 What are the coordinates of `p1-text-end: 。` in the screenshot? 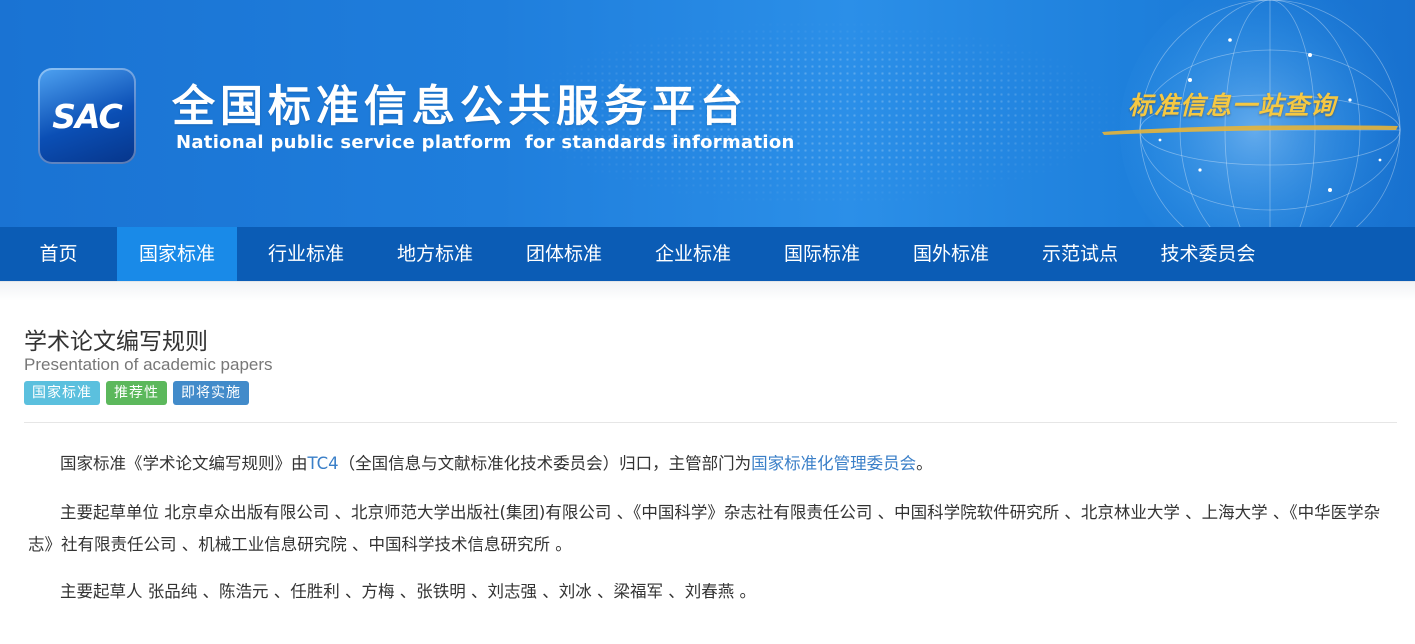 It's located at (924, 463).